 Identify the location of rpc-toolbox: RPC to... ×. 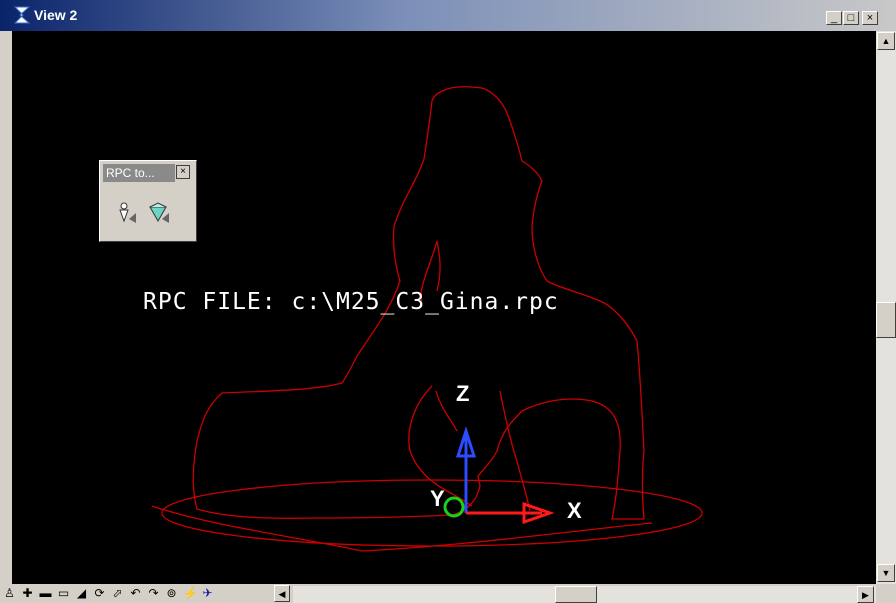
(148, 201).